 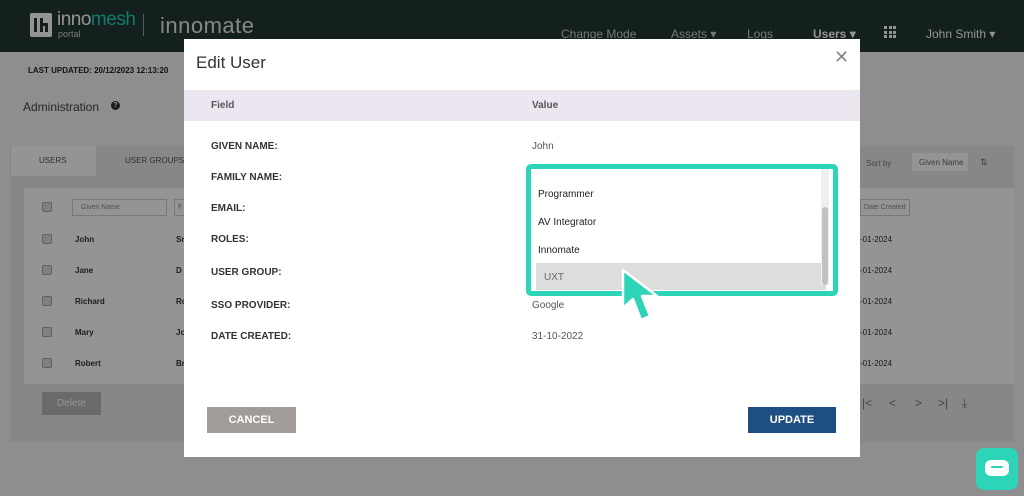 What do you see at coordinates (792, 420) in the screenshot?
I see `update-button: UPDATE` at bounding box center [792, 420].